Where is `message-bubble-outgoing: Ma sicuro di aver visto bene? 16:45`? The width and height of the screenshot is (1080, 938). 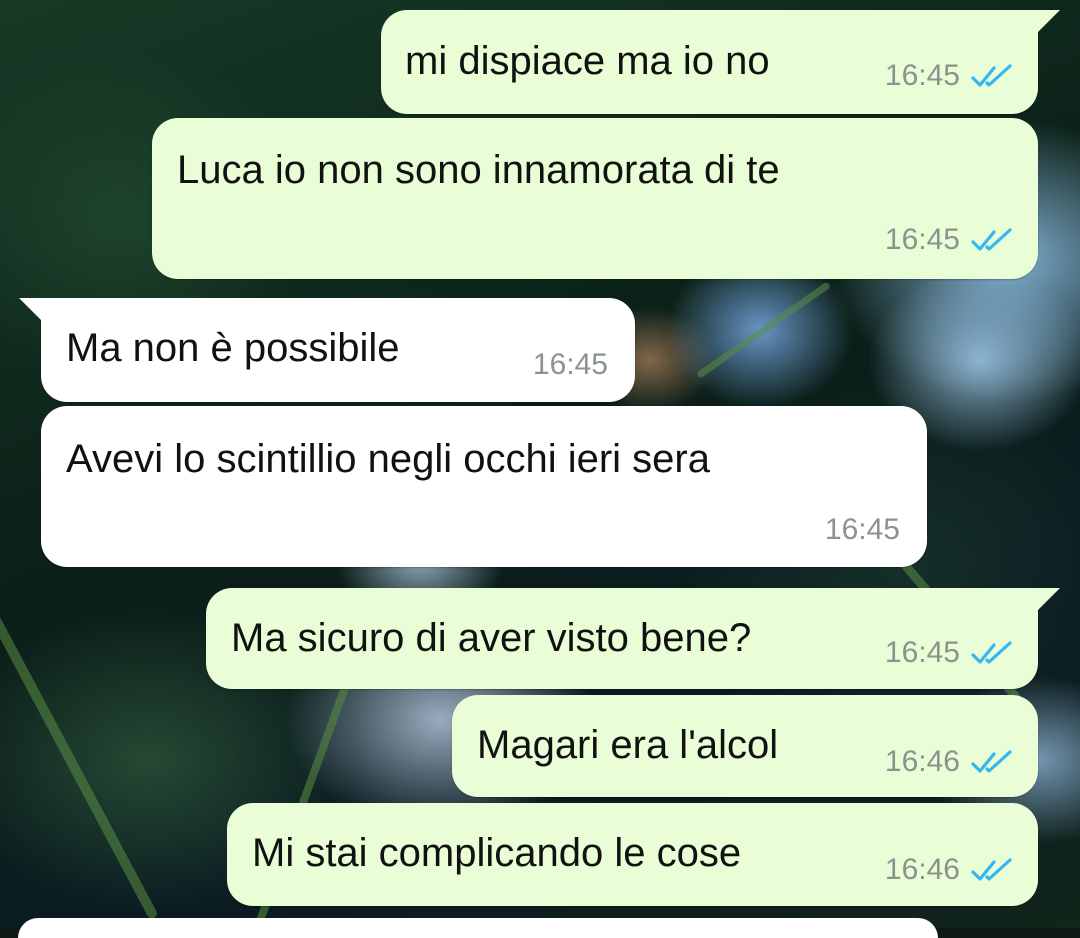 message-bubble-outgoing: Ma sicuro di aver visto bene? 16:45 is located at coordinates (622, 638).